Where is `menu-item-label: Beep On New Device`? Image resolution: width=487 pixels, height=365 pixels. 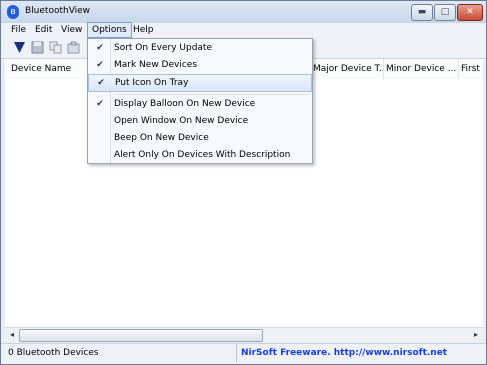
menu-item-label: Beep On New Device is located at coordinates (161, 138).